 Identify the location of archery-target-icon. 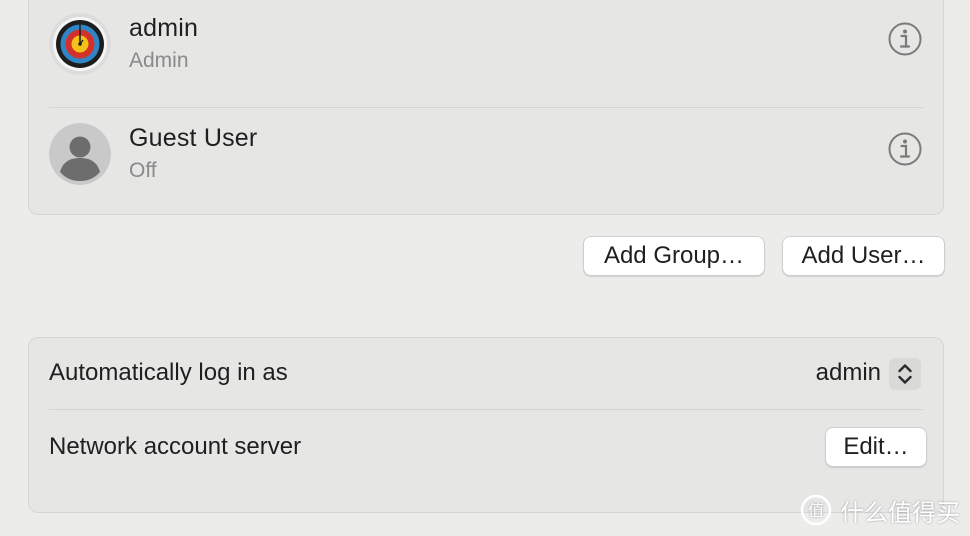
(80, 44).